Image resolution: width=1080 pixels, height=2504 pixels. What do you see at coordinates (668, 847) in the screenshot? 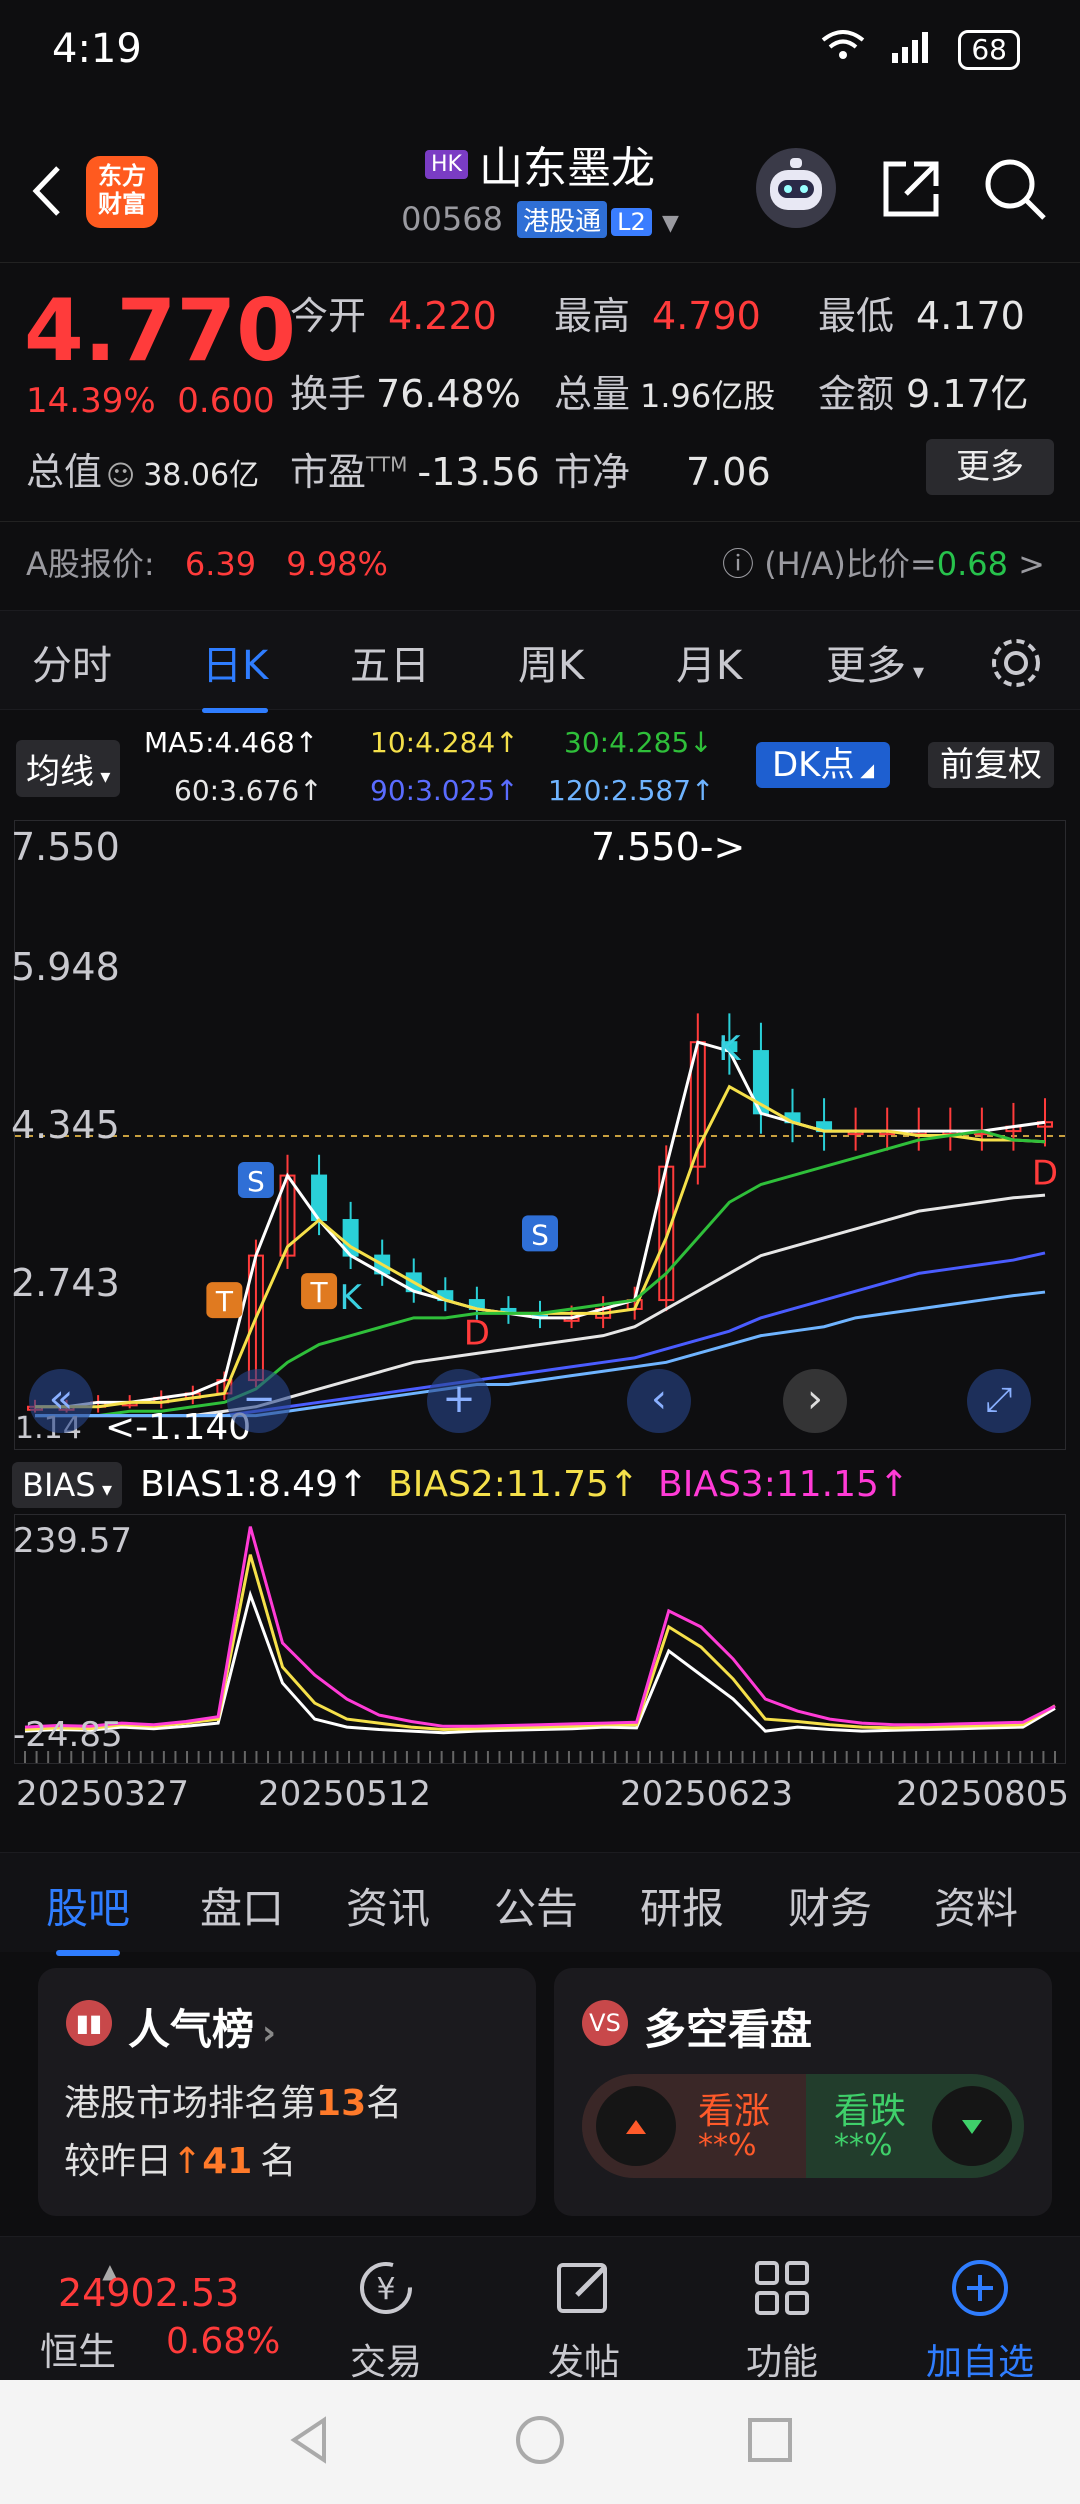
I see `high-annotation: 7.550->` at bounding box center [668, 847].